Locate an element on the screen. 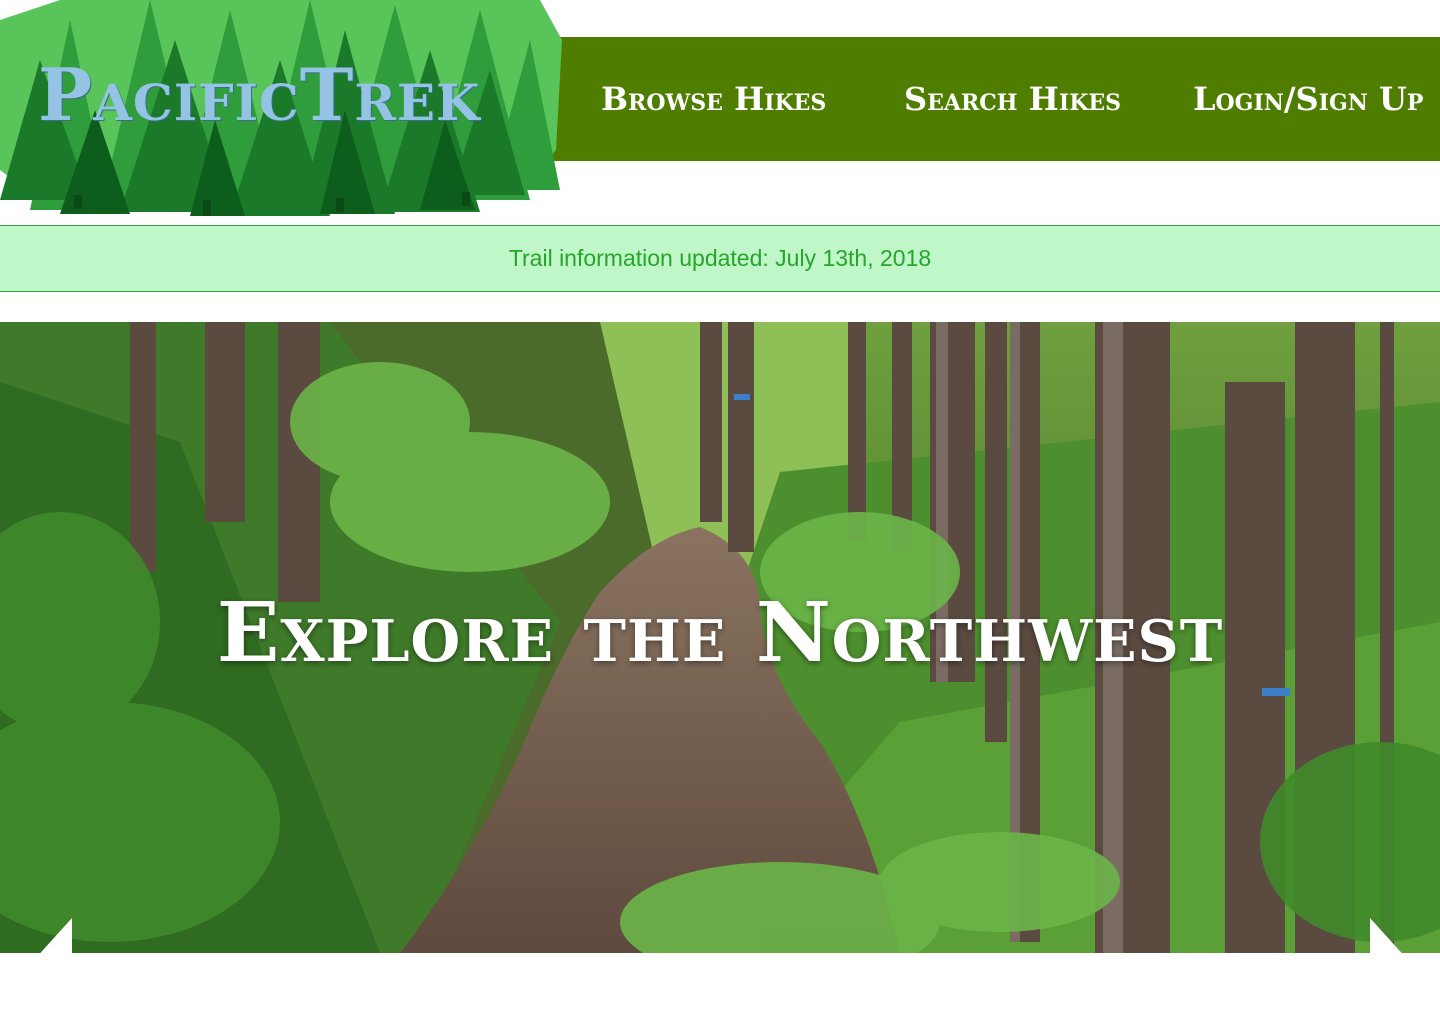  chevron-right-icon is located at coordinates (1386, 935).